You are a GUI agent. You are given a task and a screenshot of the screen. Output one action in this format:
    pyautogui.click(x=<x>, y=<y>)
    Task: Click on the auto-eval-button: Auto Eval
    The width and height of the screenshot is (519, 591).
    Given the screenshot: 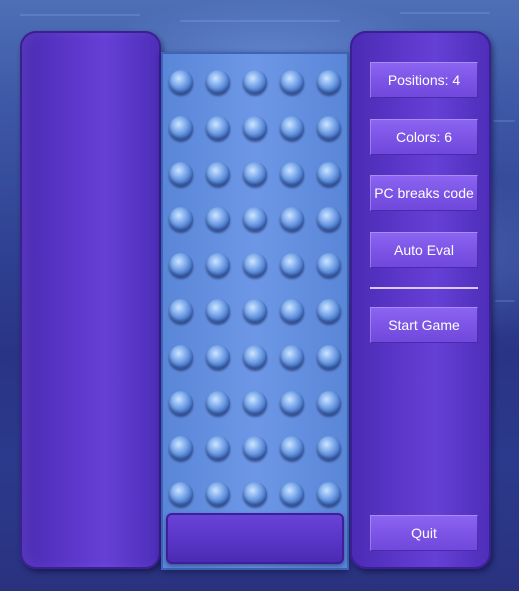 What is the action you would take?
    pyautogui.click(x=424, y=250)
    